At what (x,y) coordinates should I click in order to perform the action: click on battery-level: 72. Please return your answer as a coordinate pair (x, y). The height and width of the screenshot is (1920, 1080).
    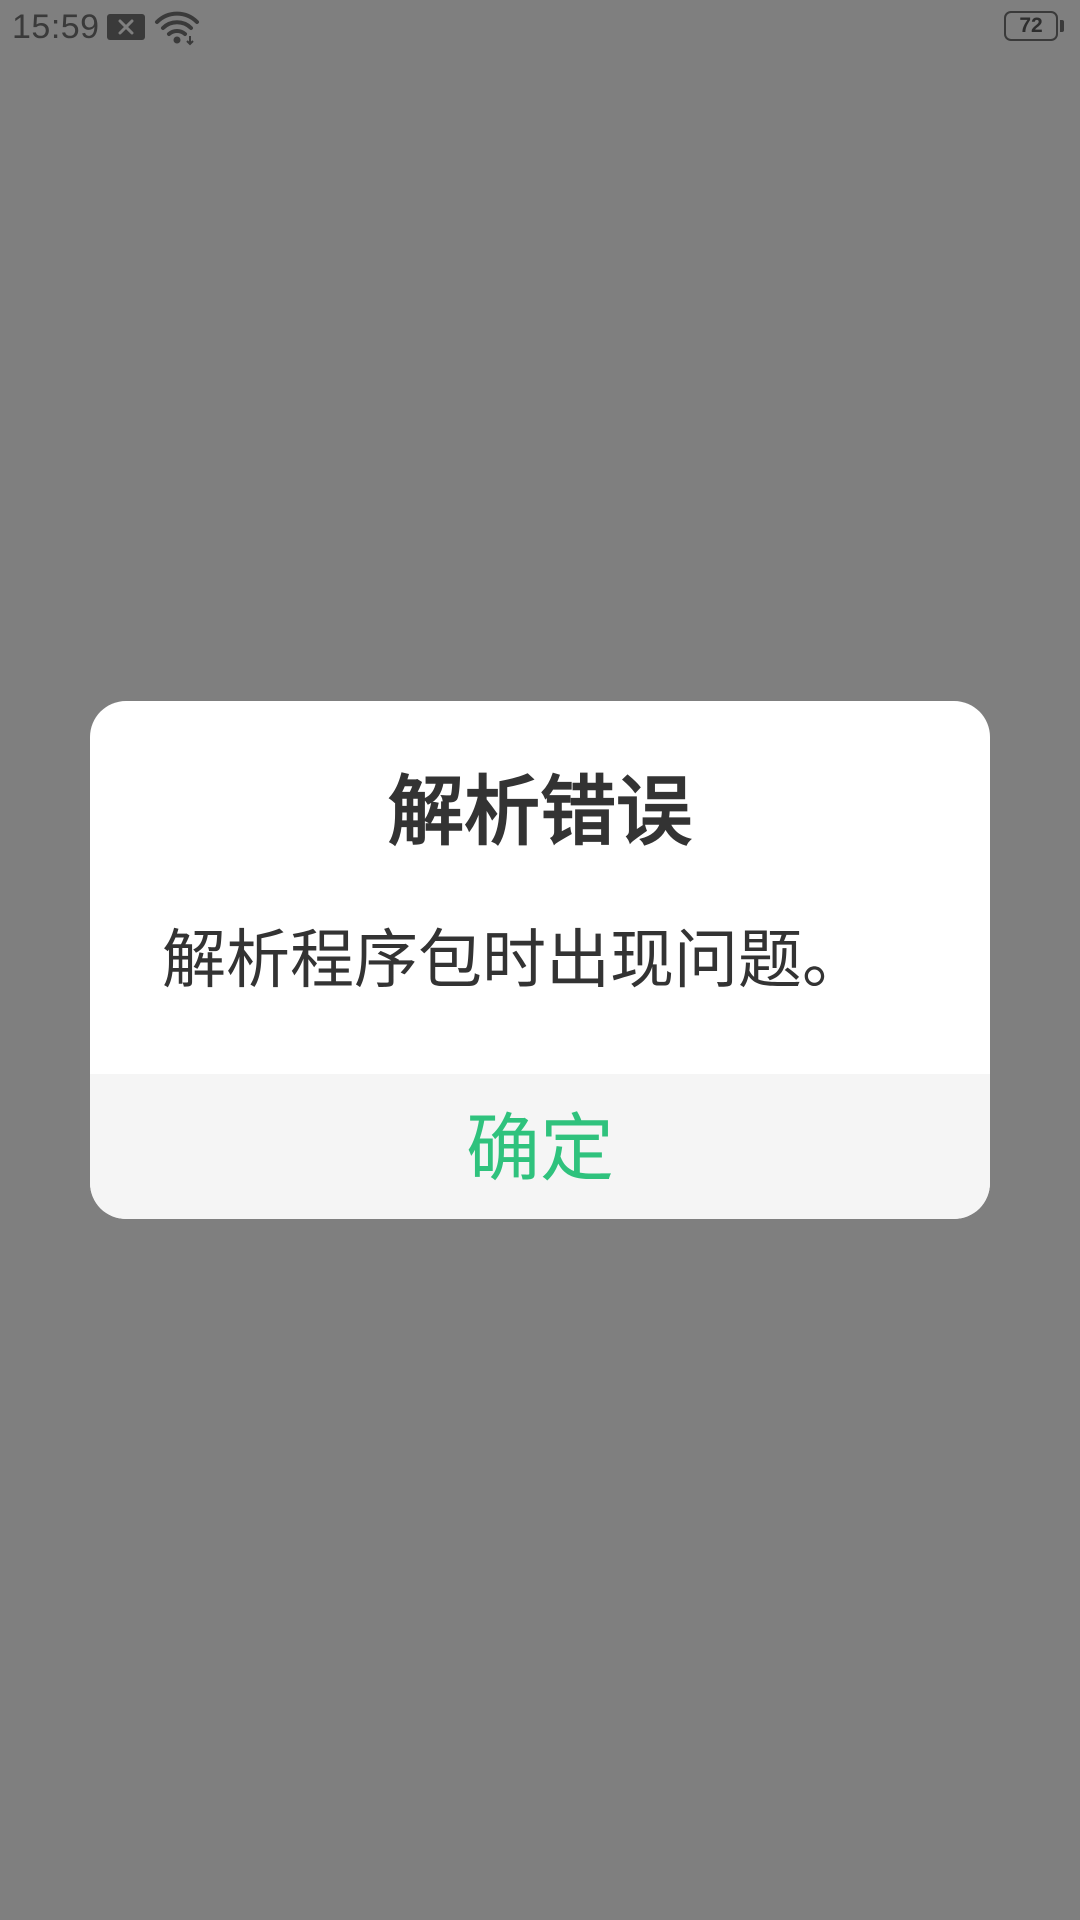
    Looking at the image, I should click on (1031, 25).